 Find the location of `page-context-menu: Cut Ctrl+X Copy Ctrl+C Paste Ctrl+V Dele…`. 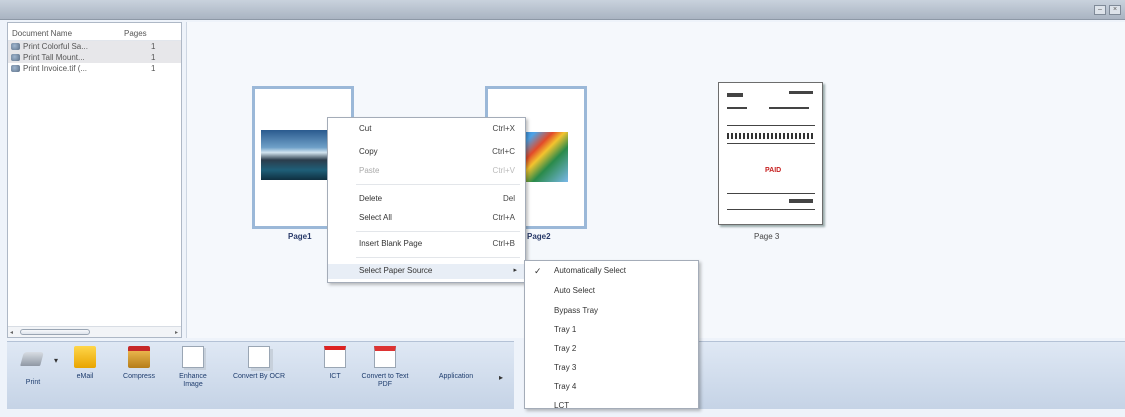

page-context-menu: Cut Ctrl+X Copy Ctrl+C Paste Ctrl+V Dele… is located at coordinates (426, 200).